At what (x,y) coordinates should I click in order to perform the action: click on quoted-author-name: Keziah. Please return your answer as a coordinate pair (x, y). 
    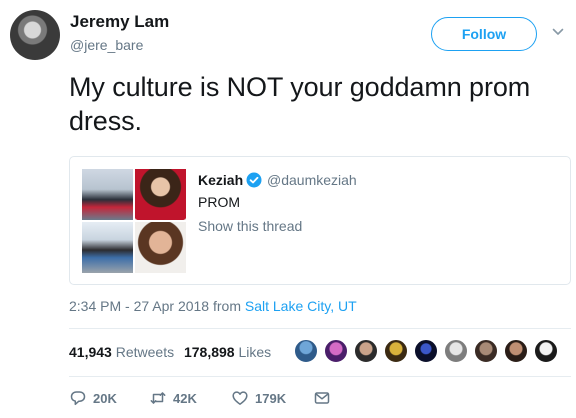
    Looking at the image, I should click on (221, 180).